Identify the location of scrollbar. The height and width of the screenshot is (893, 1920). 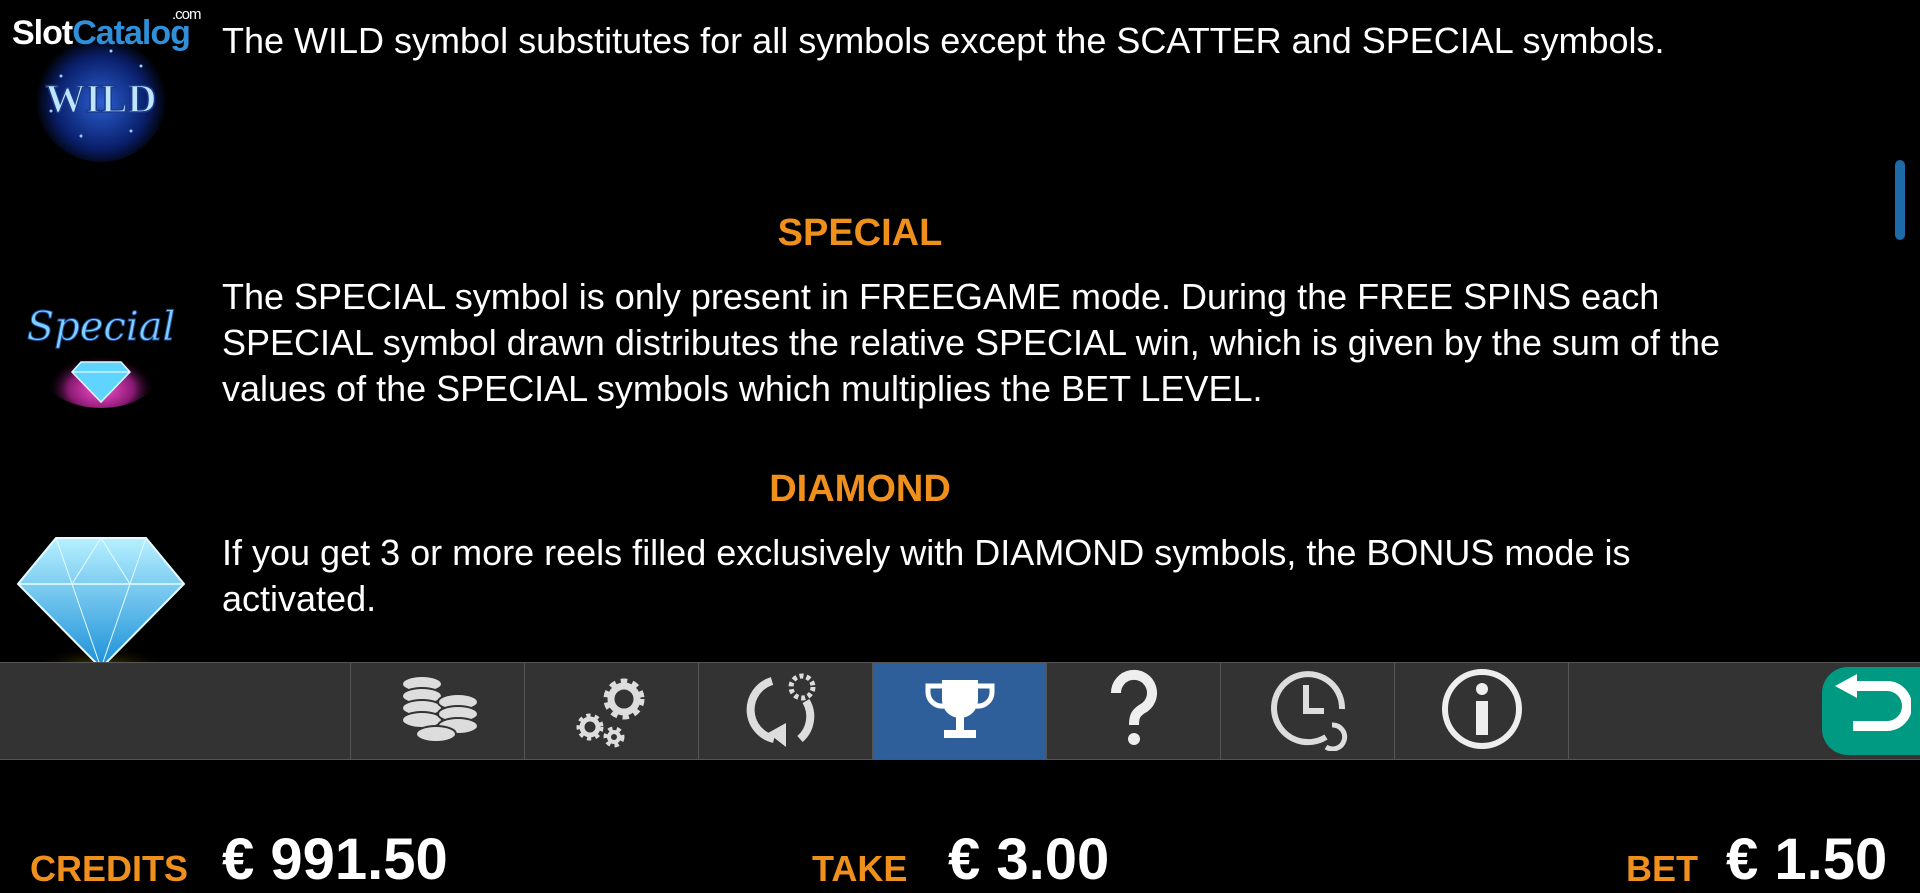
(1901, 331).